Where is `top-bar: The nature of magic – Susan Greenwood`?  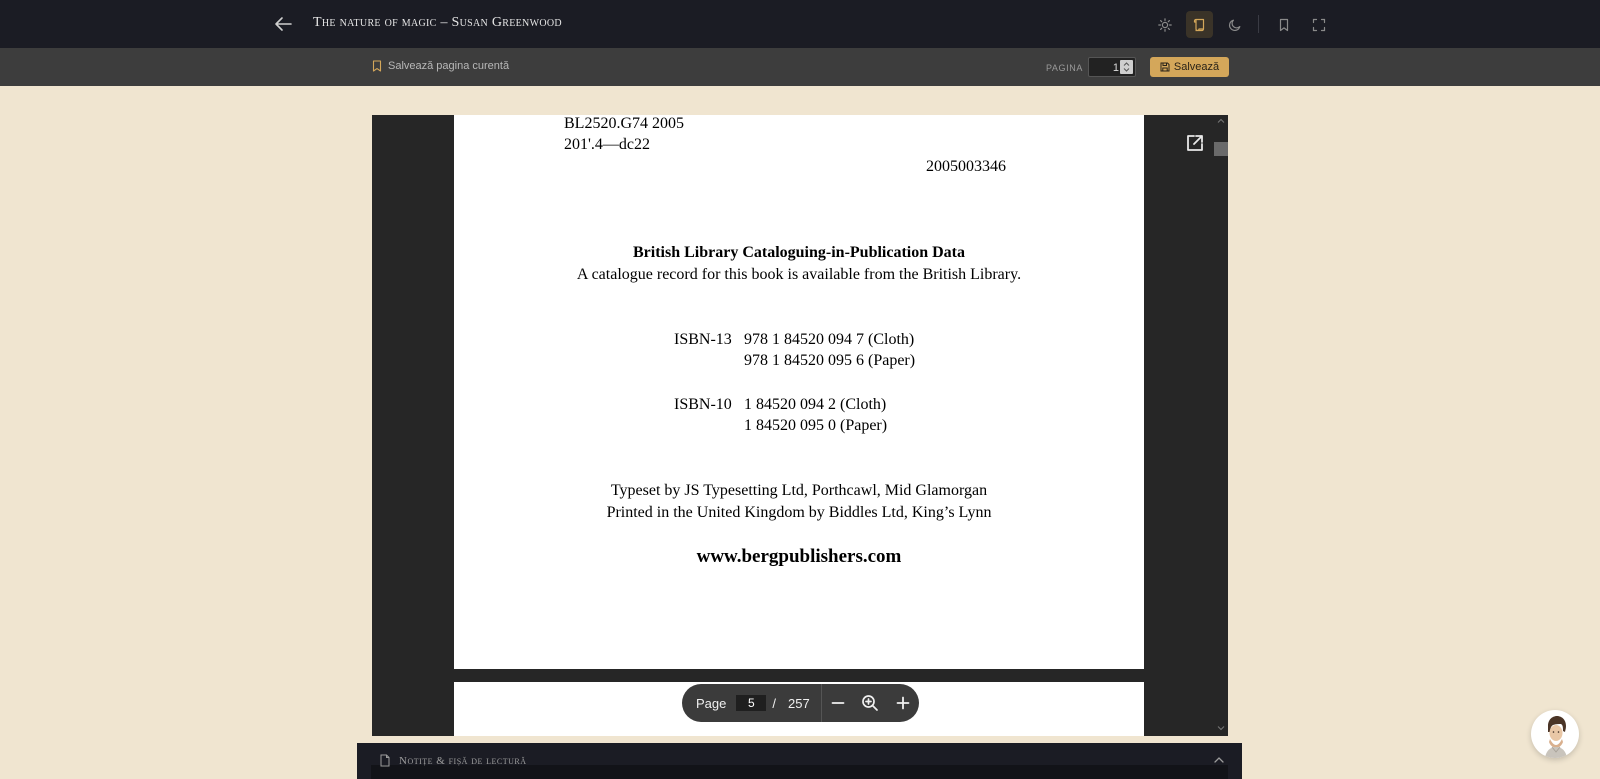
top-bar: The nature of magic – Susan Greenwood is located at coordinates (800, 24).